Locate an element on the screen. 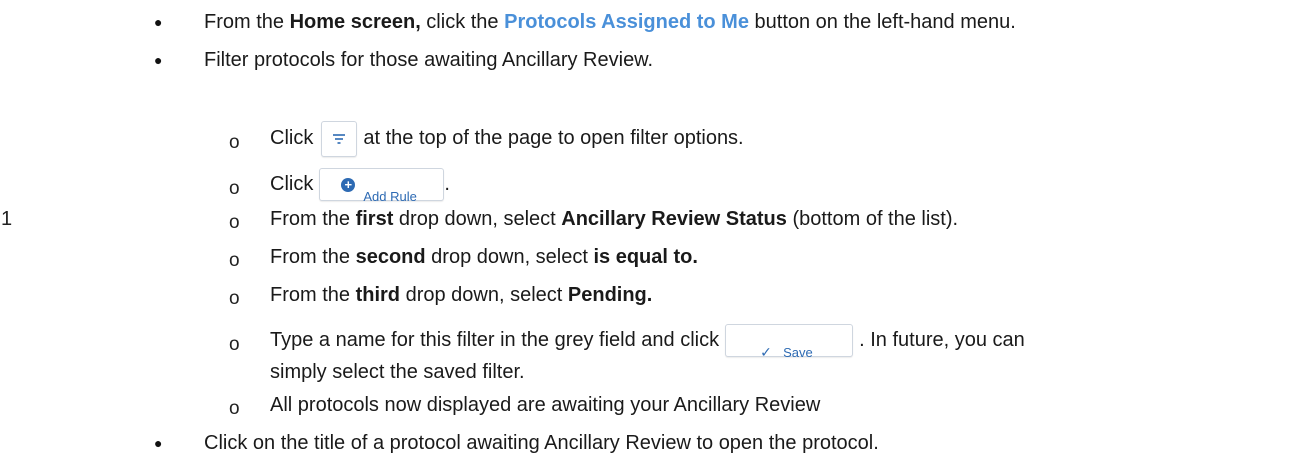 Image resolution: width=1299 pixels, height=459 pixels. filter-button is located at coordinates (339, 138).